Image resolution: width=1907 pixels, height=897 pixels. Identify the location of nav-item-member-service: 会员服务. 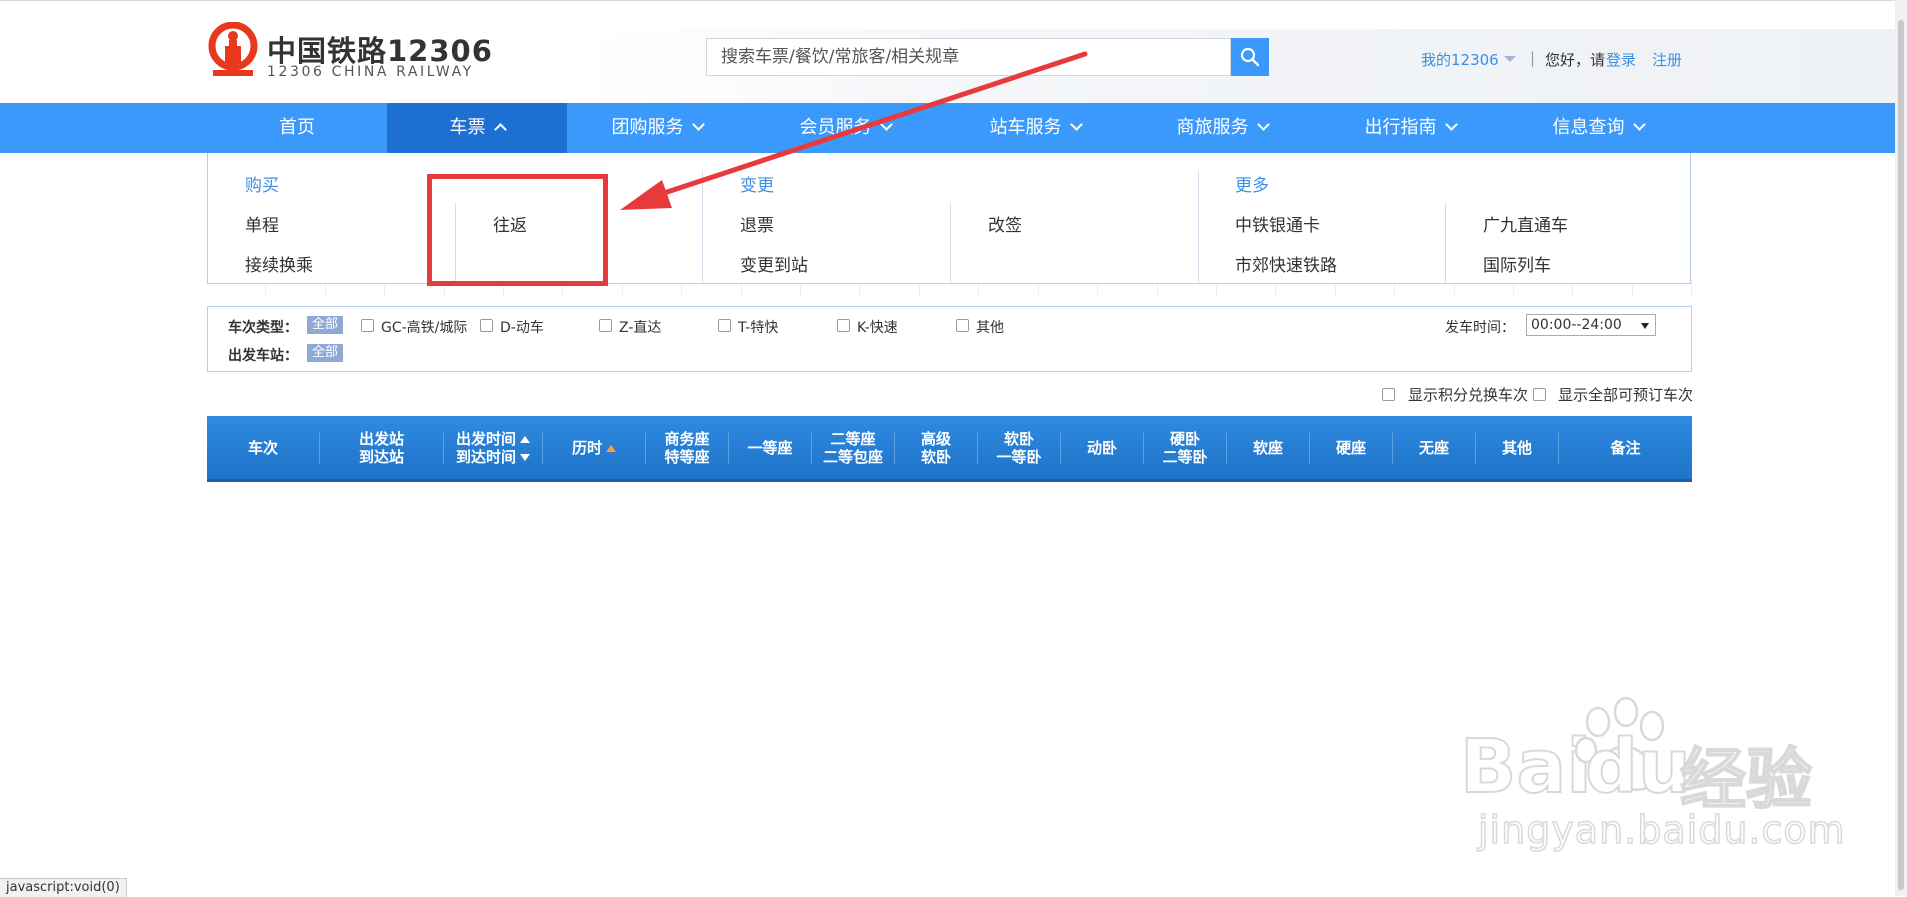
(845, 128).